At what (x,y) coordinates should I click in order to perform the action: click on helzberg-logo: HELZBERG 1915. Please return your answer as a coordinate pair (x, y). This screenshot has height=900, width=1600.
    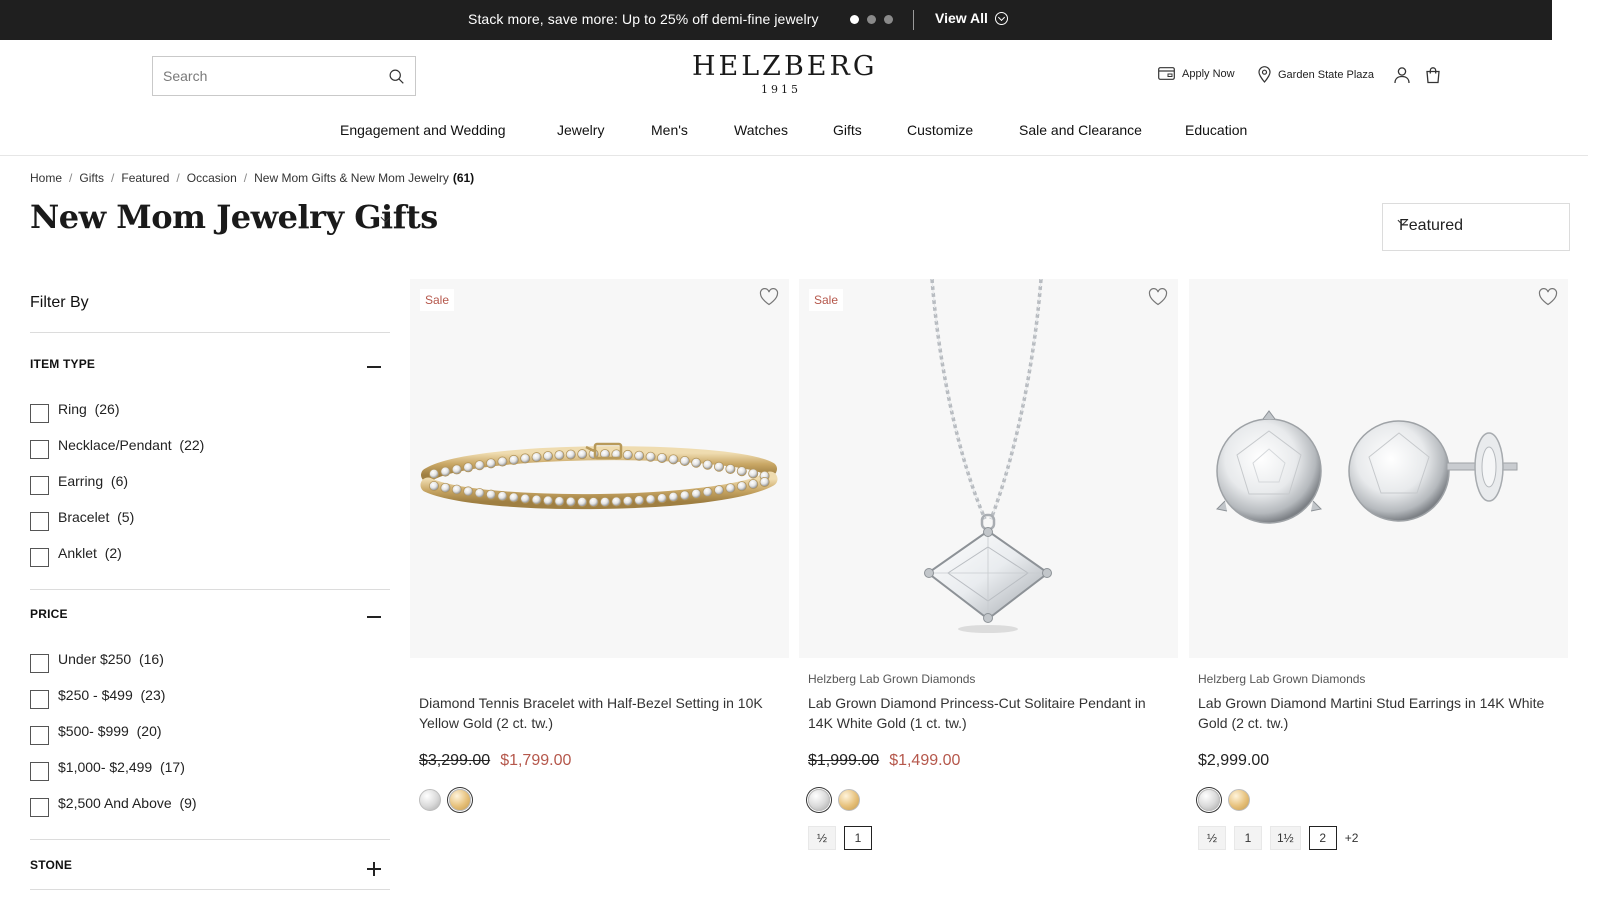
    Looking at the image, I should click on (783, 74).